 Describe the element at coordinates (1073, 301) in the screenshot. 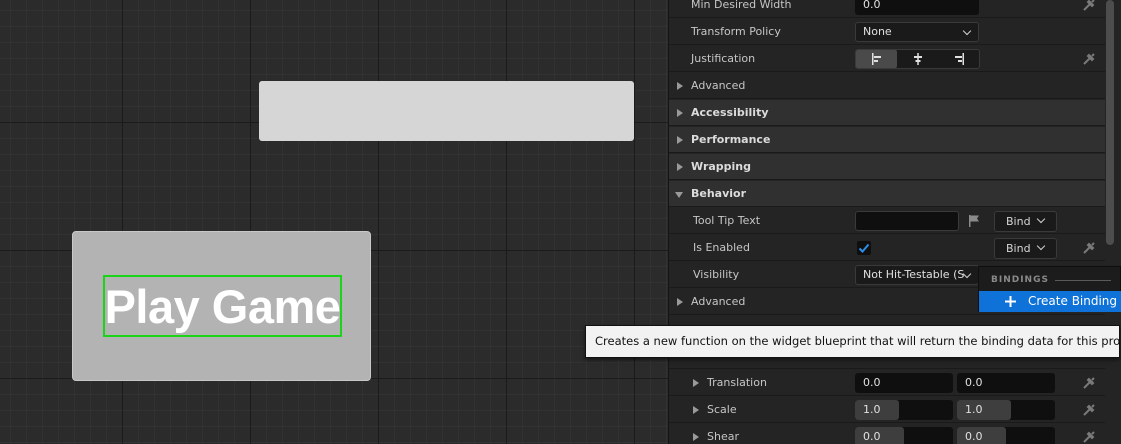

I see `create-binding-label: Create Binding` at that location.